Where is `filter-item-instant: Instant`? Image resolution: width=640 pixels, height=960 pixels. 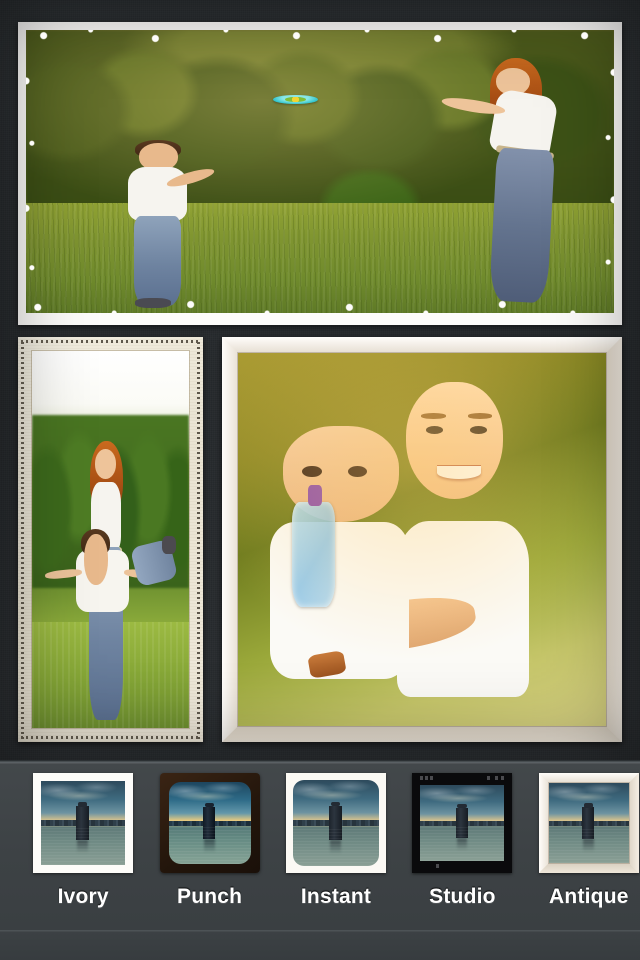
filter-item-instant: Instant is located at coordinates (336, 841).